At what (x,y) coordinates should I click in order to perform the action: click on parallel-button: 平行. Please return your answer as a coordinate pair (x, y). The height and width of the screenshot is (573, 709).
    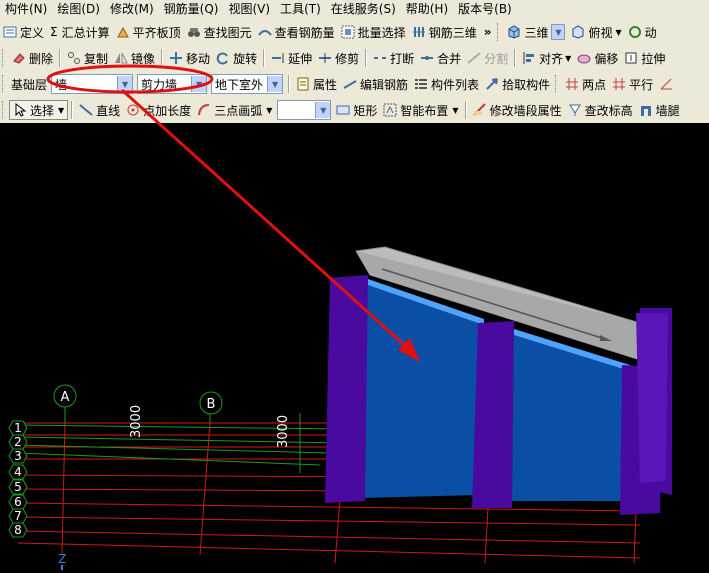
    Looking at the image, I should click on (632, 84).